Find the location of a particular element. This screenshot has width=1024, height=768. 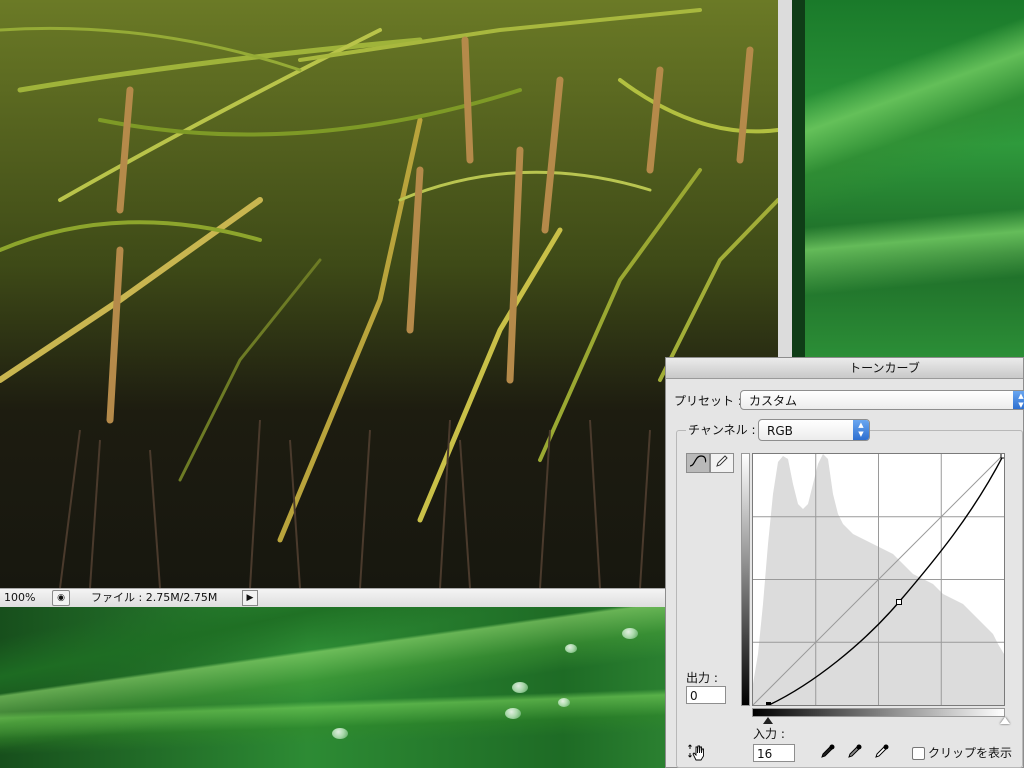

curve-graph is located at coordinates (879, 579).